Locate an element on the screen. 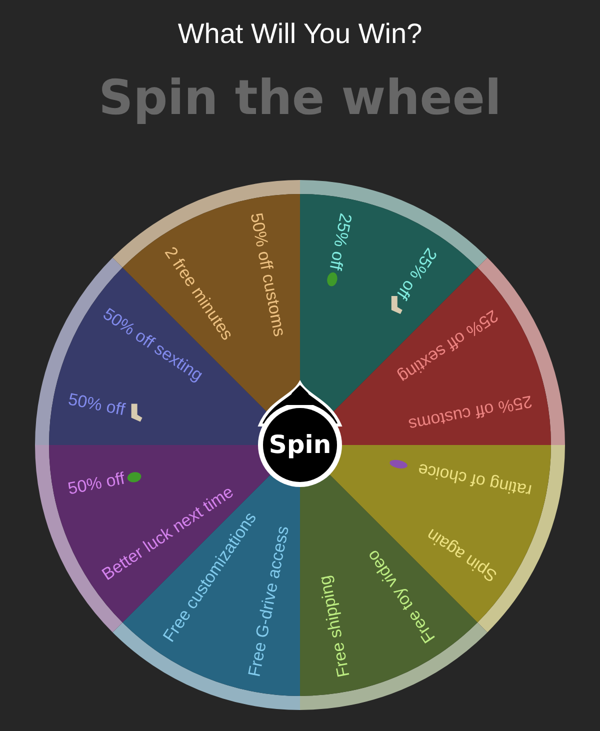 This screenshot has height=731, width=600. prize-label: 25% off is located at coordinates (341, 242).